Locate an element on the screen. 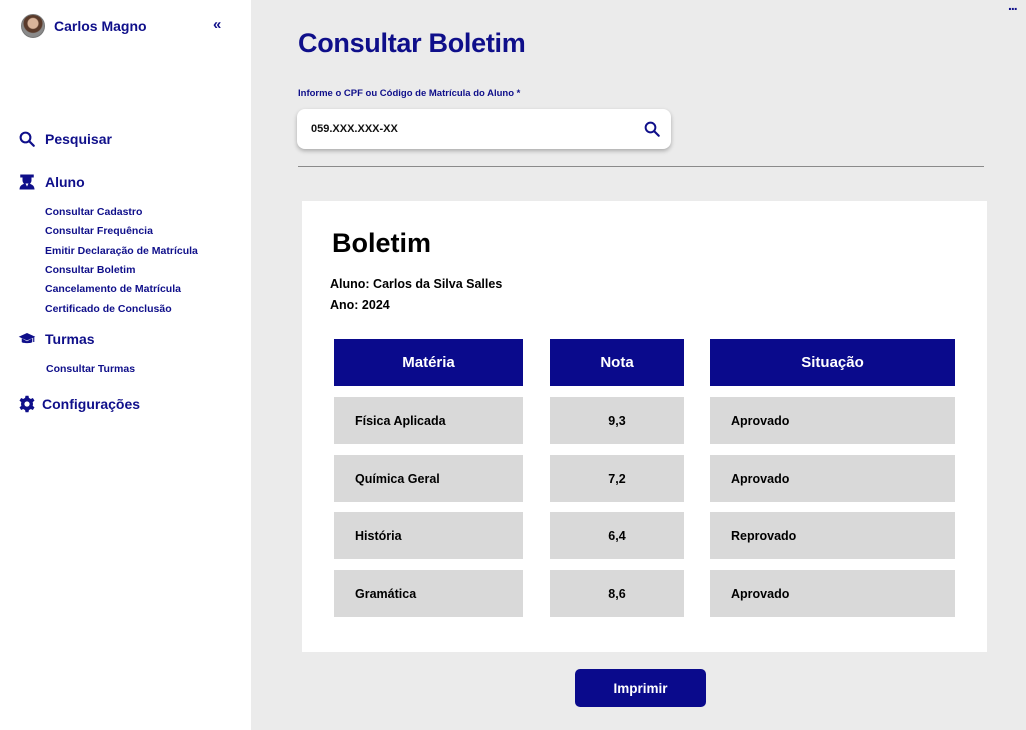 This screenshot has height=730, width=1026. cell-nota: 8,6 is located at coordinates (617, 593).